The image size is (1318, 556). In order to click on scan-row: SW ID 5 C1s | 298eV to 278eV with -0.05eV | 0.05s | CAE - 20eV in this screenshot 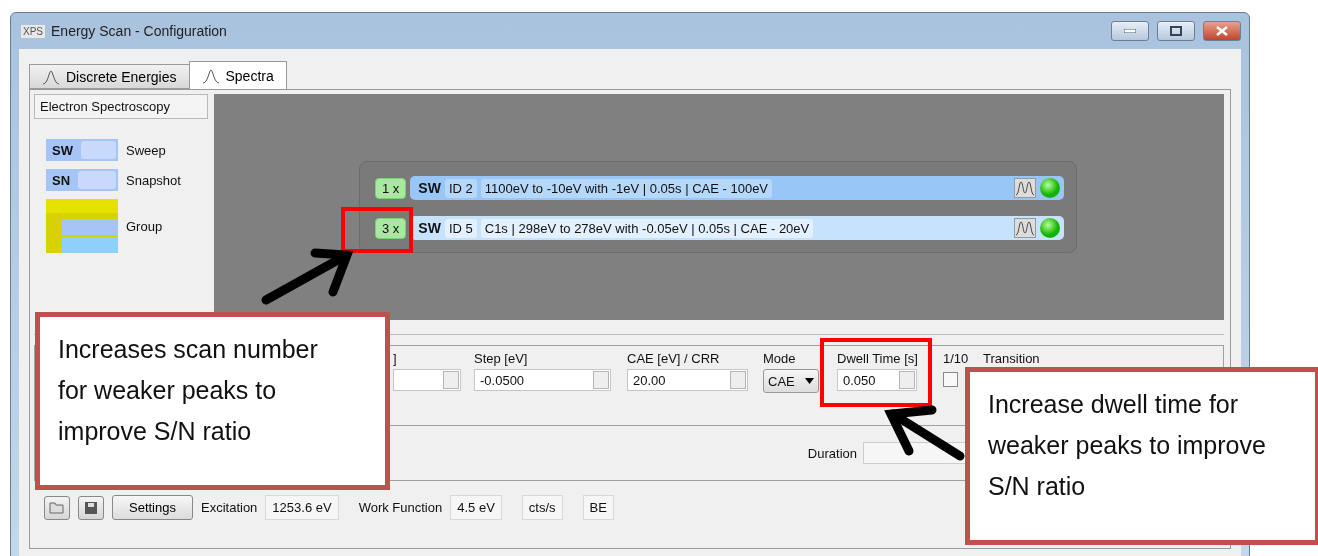, I will do `click(737, 228)`.